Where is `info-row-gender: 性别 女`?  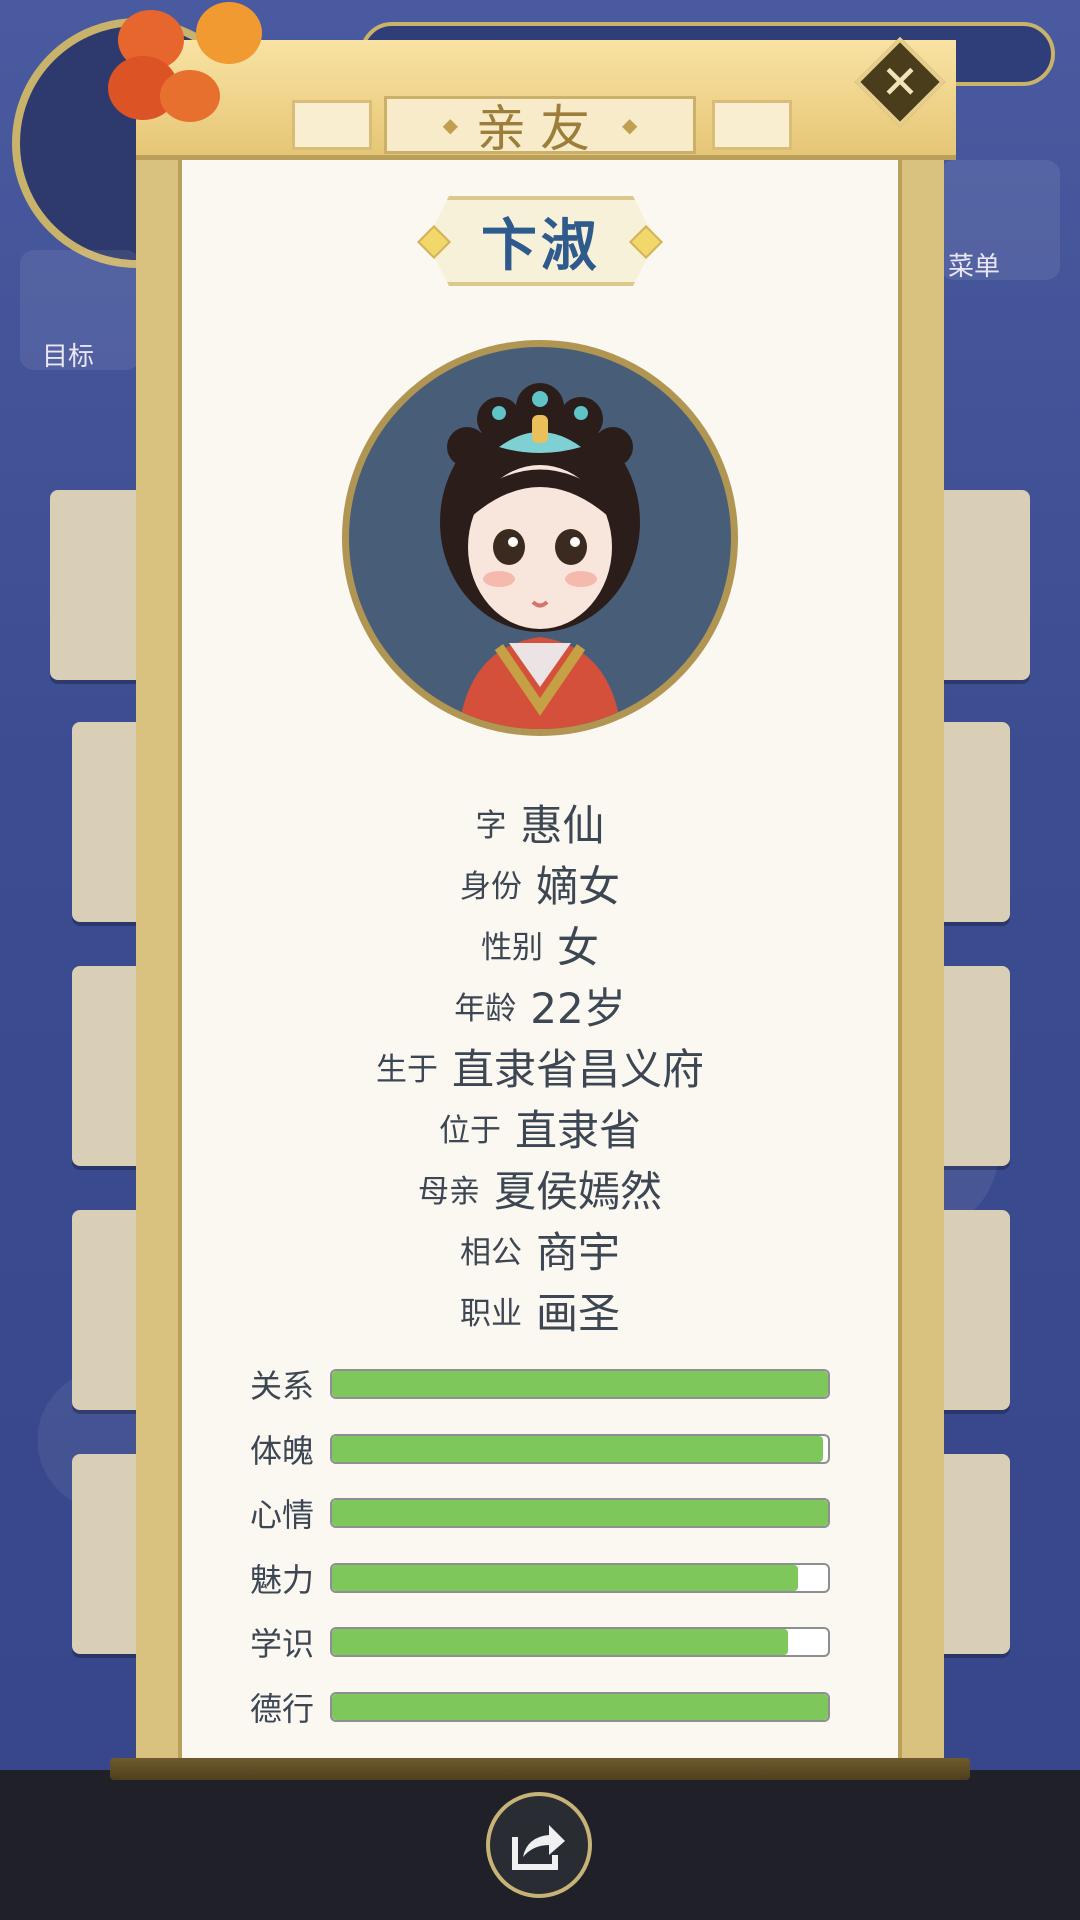 info-row-gender: 性别 女 is located at coordinates (540, 944).